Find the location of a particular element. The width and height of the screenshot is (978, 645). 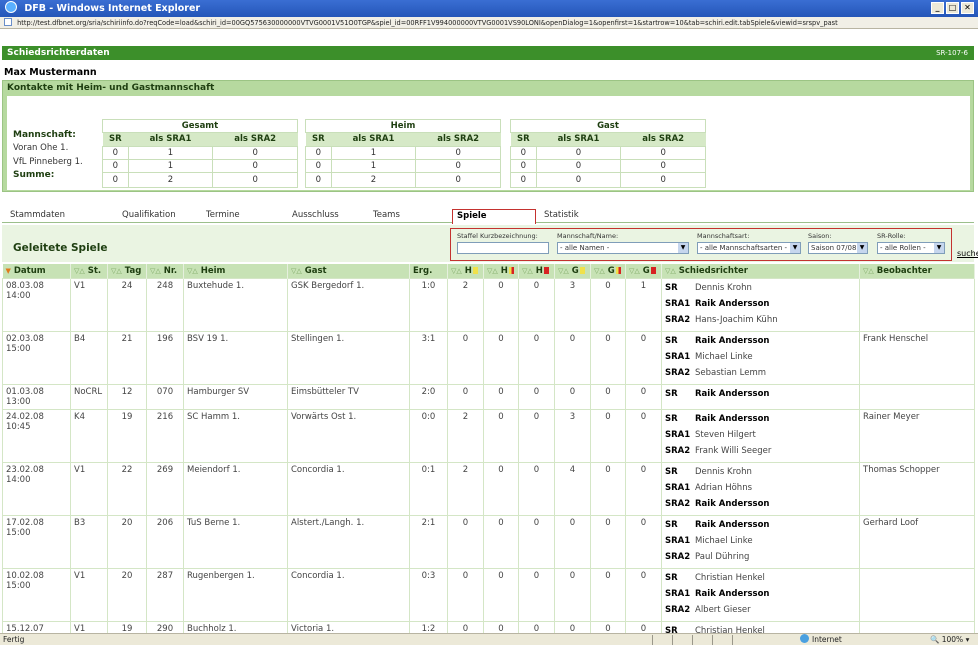

referee-line: SRA2 Sebastian Lemm is located at coordinates (760, 374).